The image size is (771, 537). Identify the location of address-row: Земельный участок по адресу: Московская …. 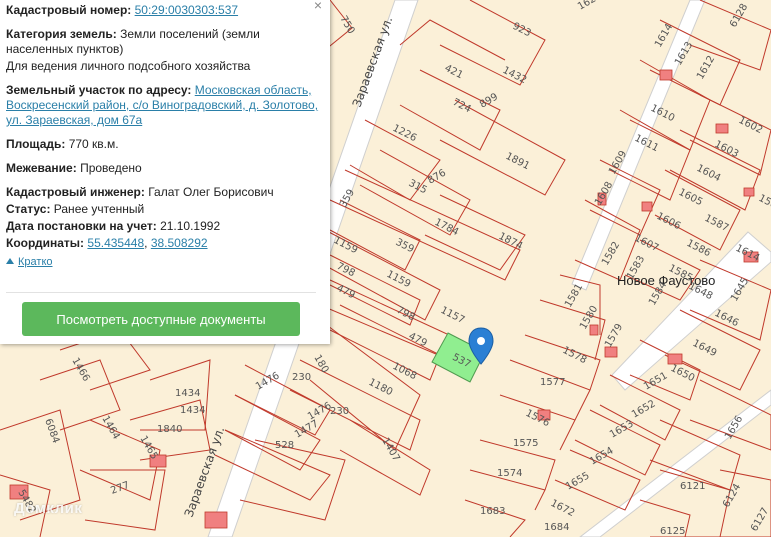
(165, 105).